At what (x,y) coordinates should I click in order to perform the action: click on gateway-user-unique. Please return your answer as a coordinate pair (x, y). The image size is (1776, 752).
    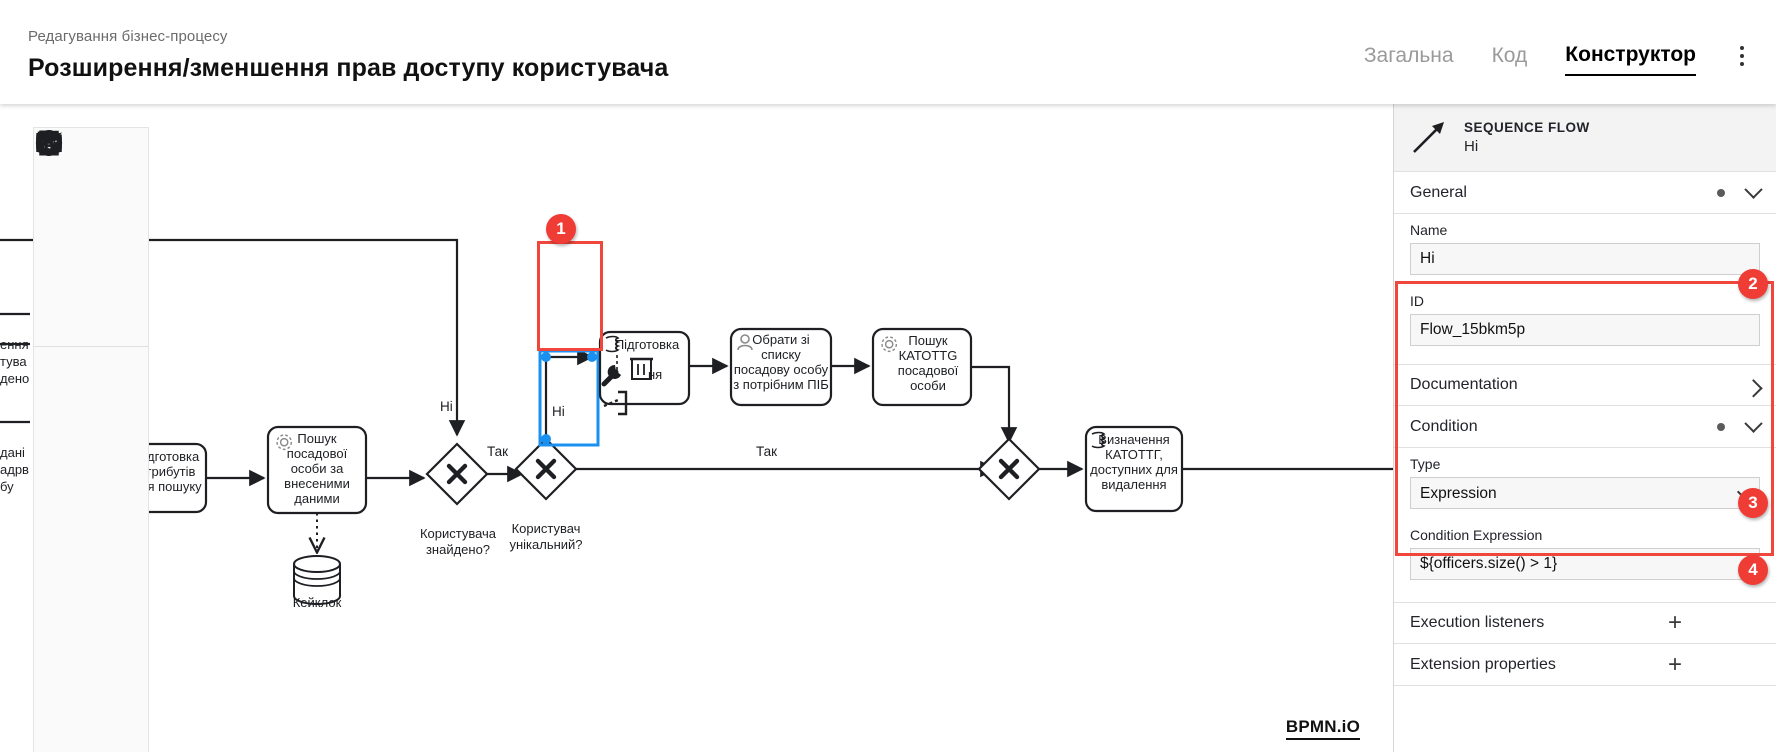
    Looking at the image, I should click on (546, 469).